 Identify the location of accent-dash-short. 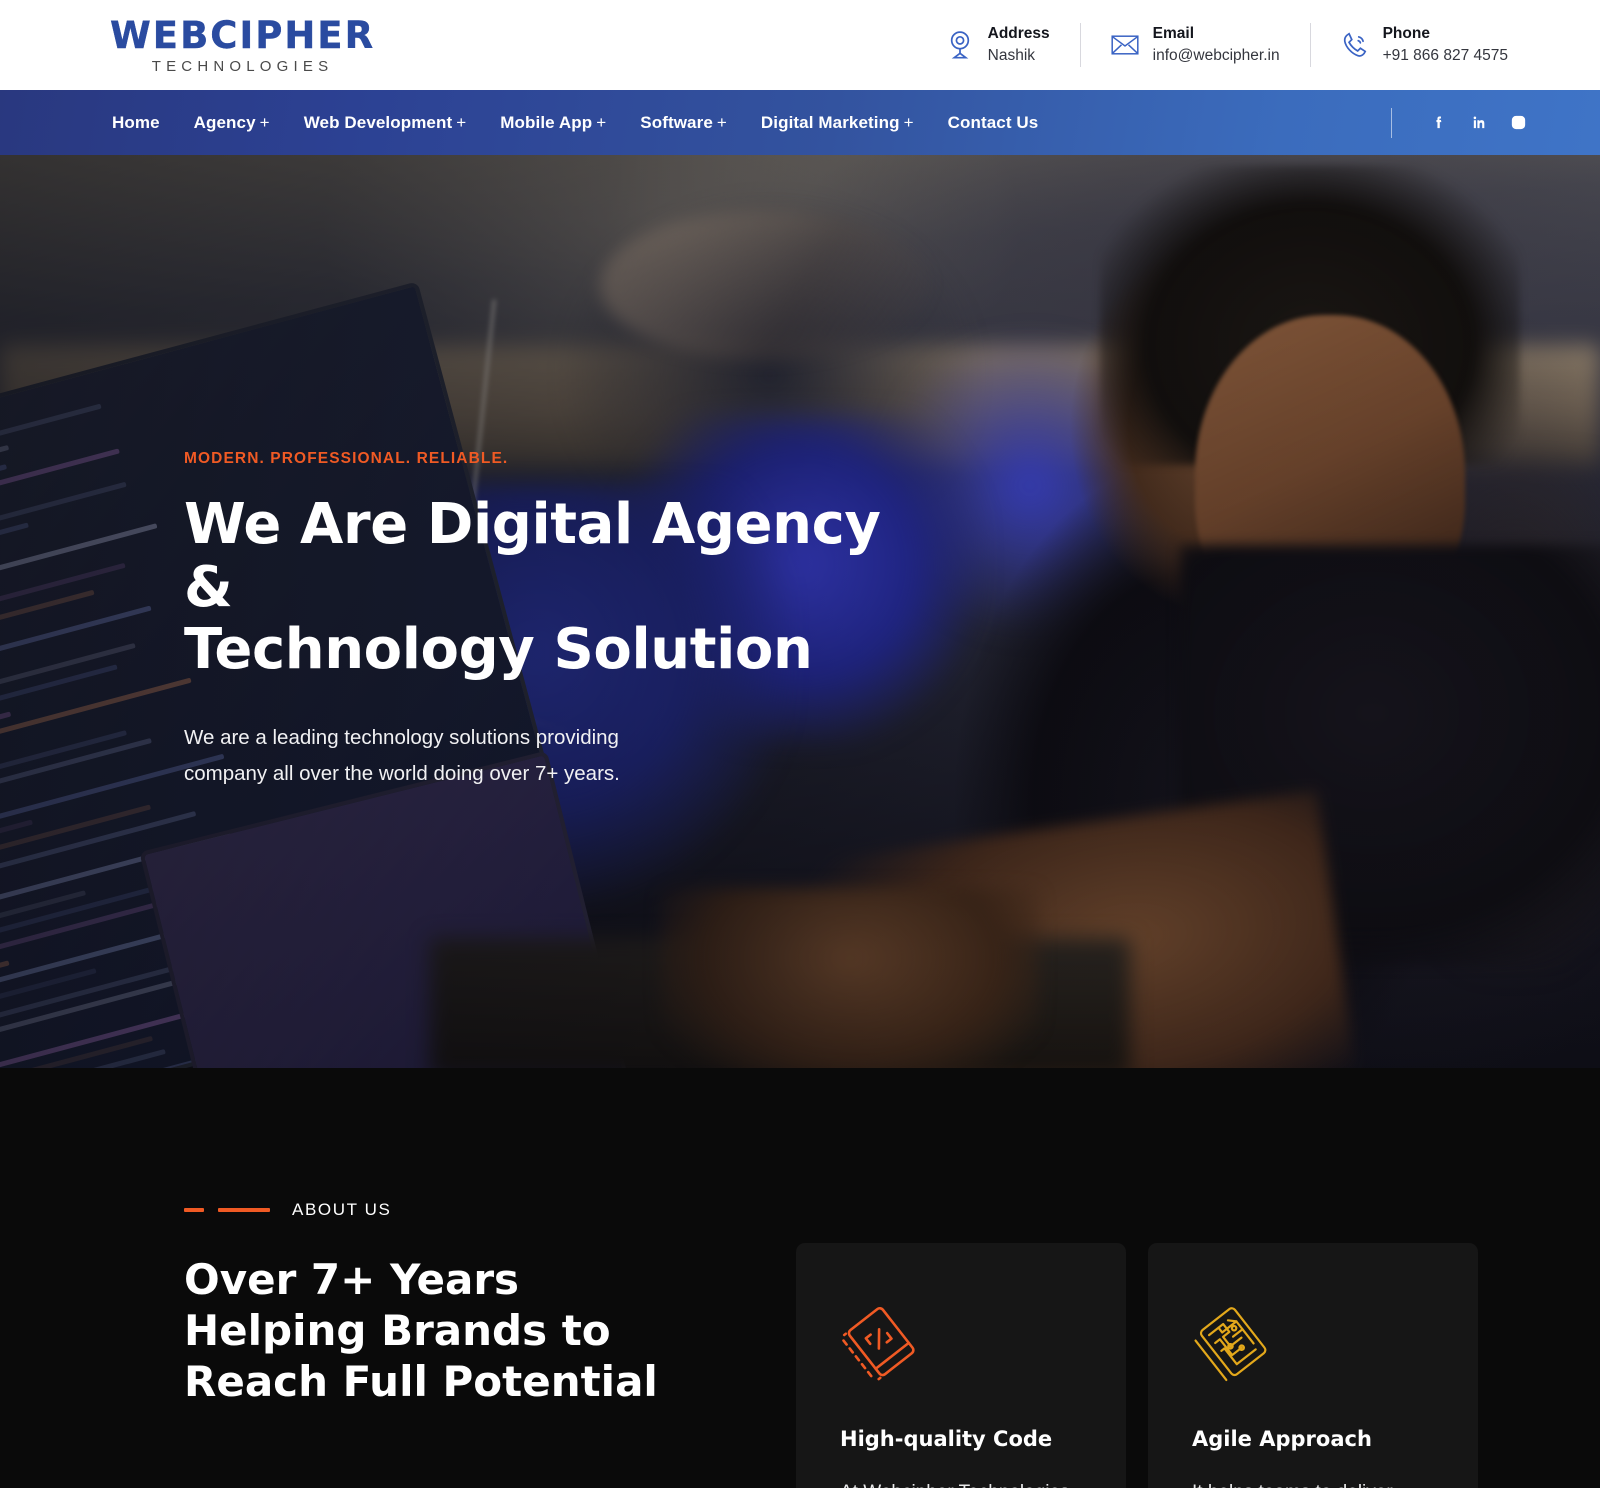
(194, 1210).